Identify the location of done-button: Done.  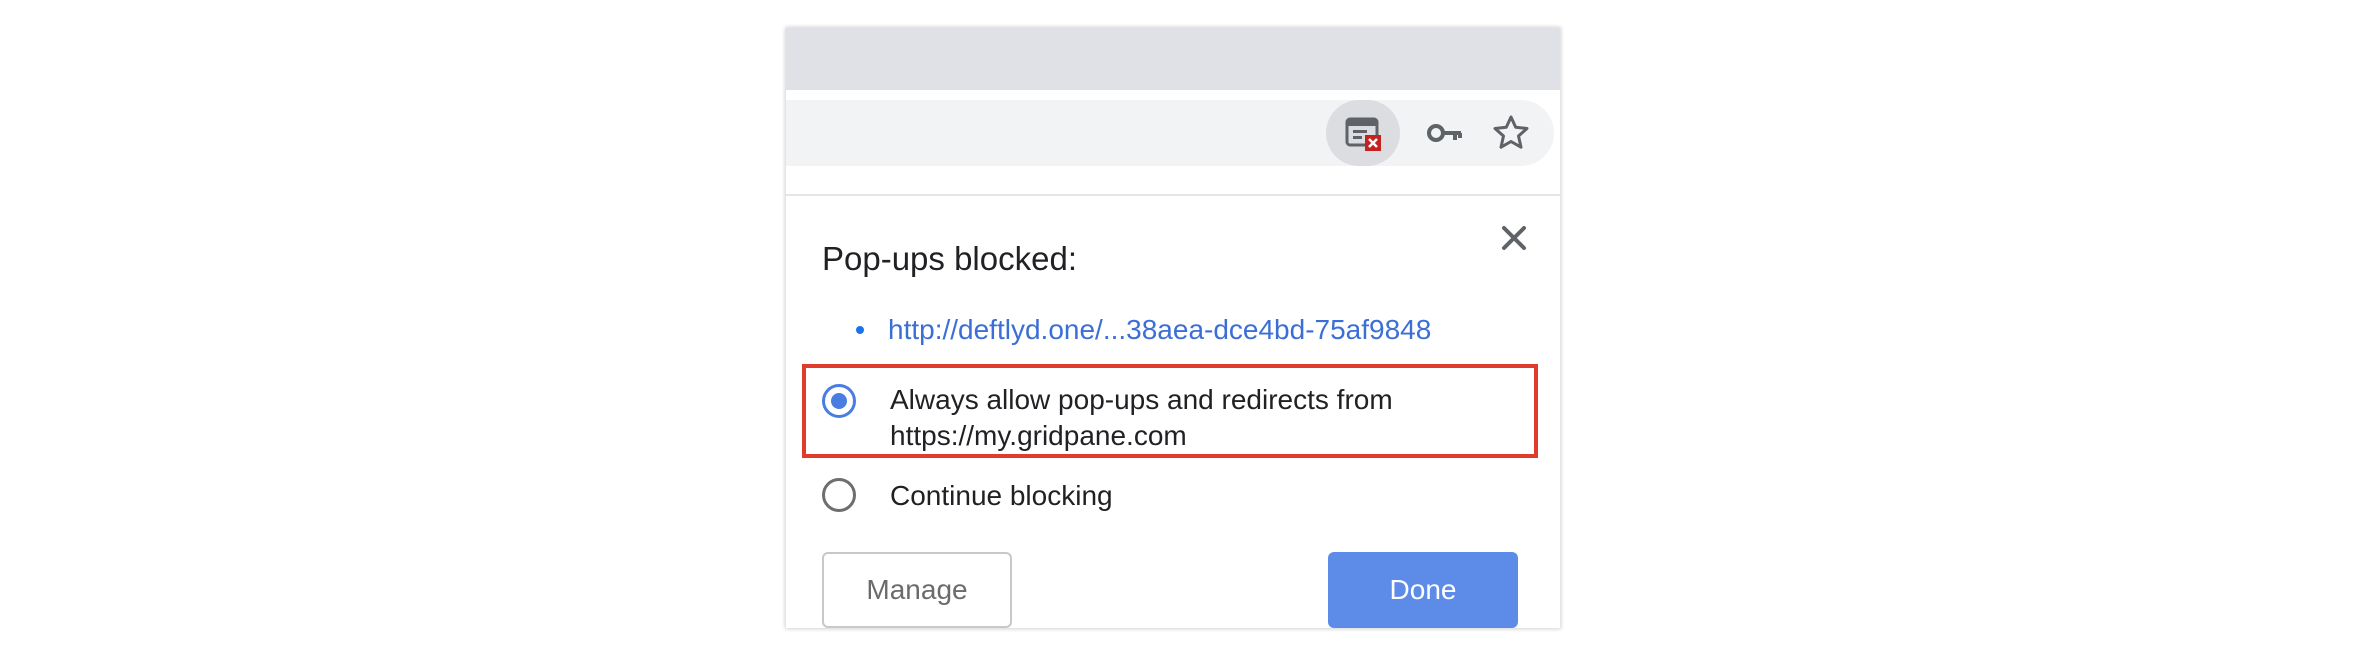
(1423, 590).